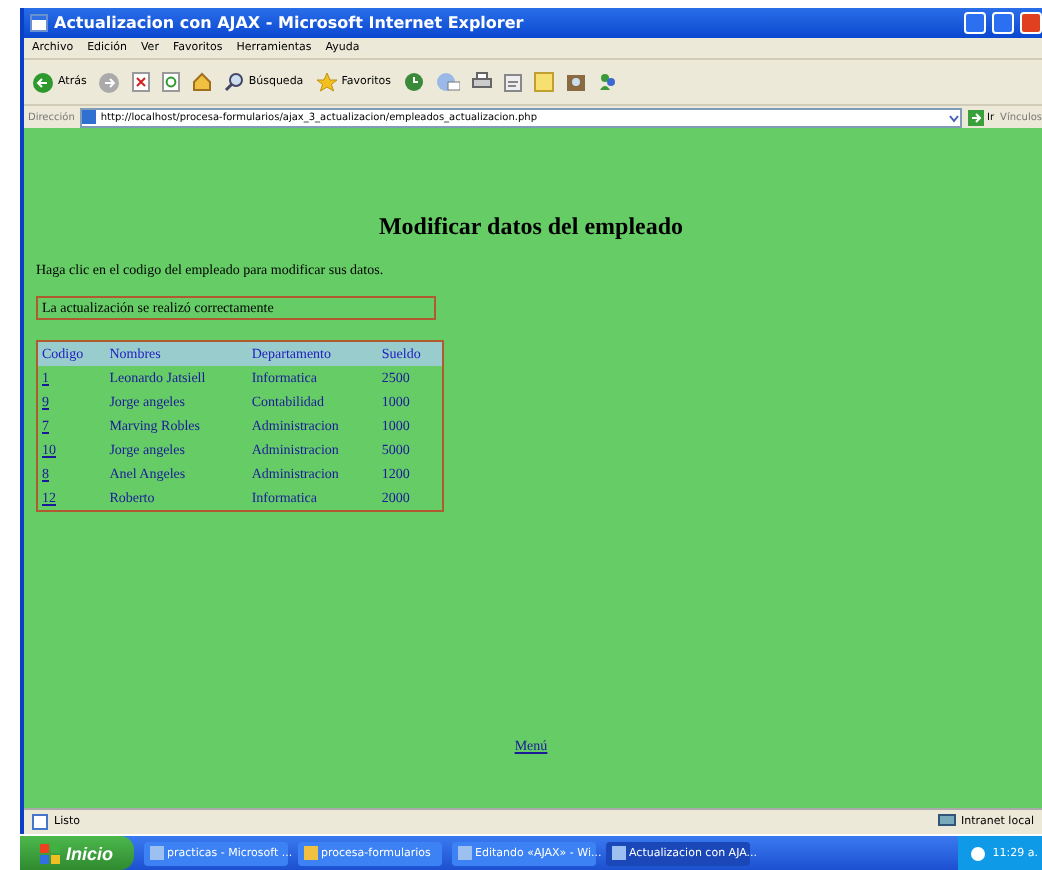 Image resolution: width=1042 pixels, height=870 pixels. What do you see at coordinates (310, 853) in the screenshot?
I see `folder-icon` at bounding box center [310, 853].